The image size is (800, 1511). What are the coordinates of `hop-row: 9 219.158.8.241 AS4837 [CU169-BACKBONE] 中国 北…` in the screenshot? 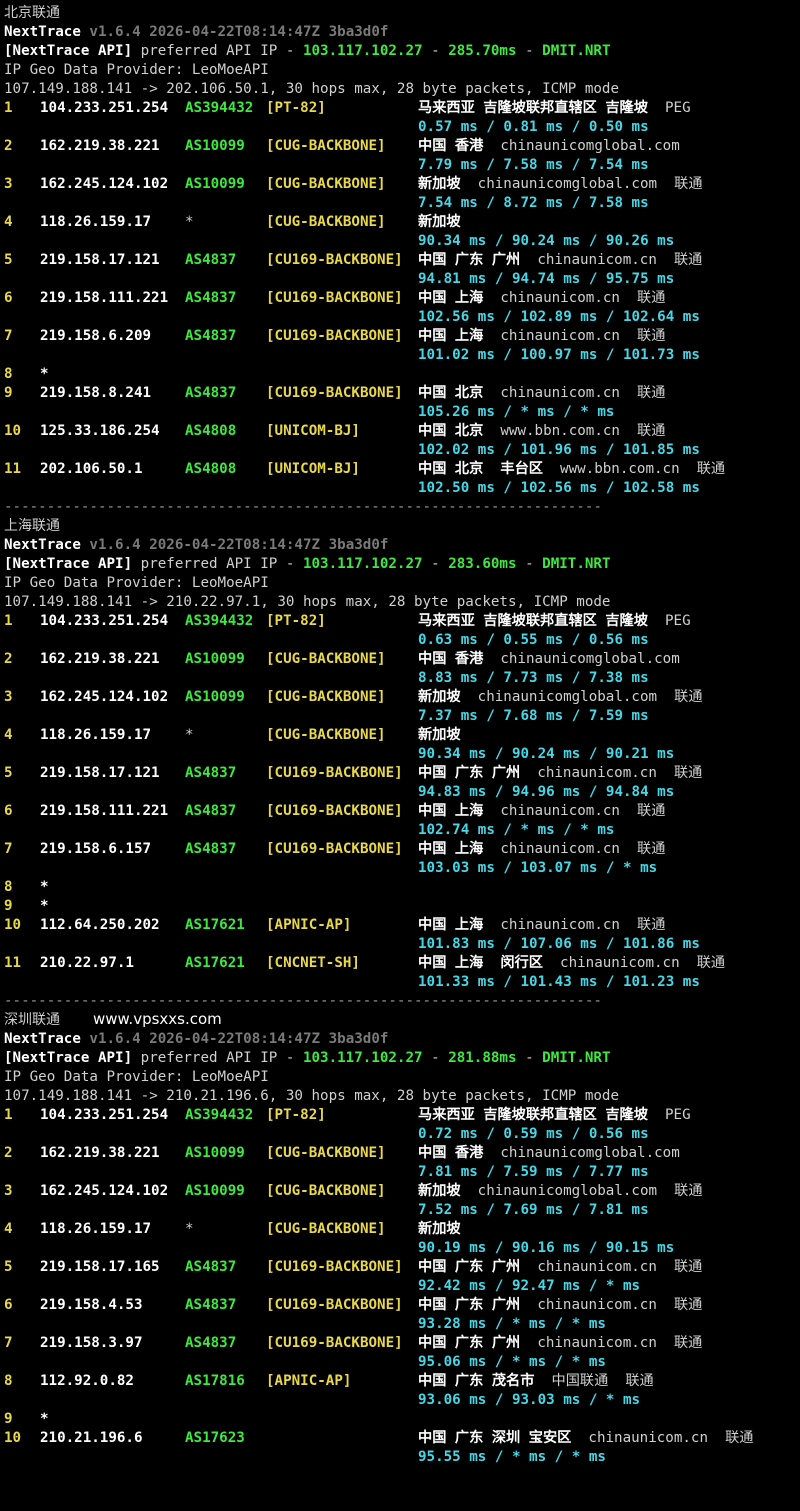 It's located at (400, 403).